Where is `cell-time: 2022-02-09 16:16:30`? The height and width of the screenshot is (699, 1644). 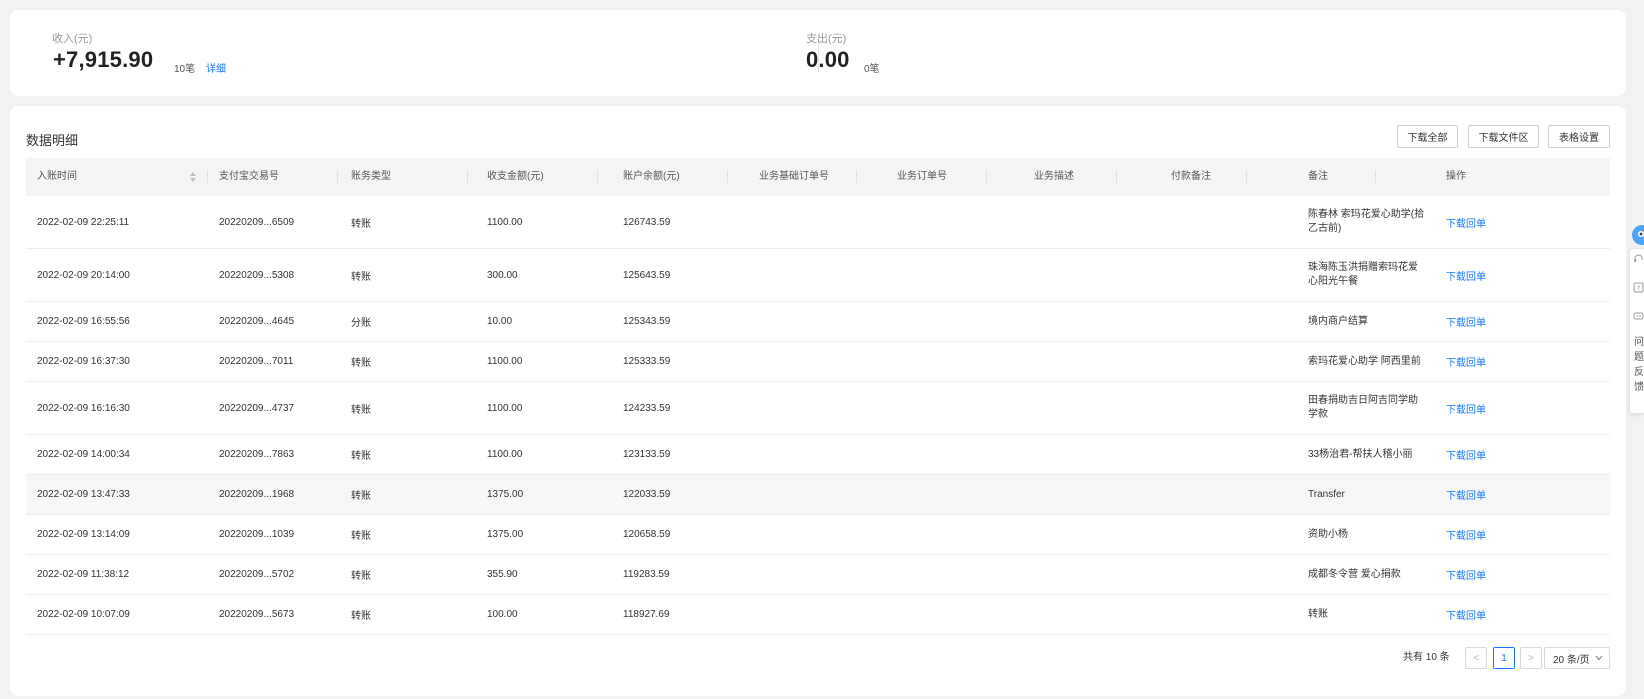 cell-time: 2022-02-09 16:16:30 is located at coordinates (83, 408).